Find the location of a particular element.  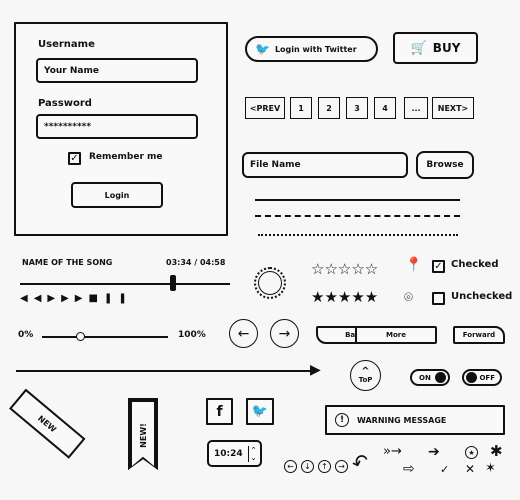

play-icon: ▶ is located at coordinates (54, 298).